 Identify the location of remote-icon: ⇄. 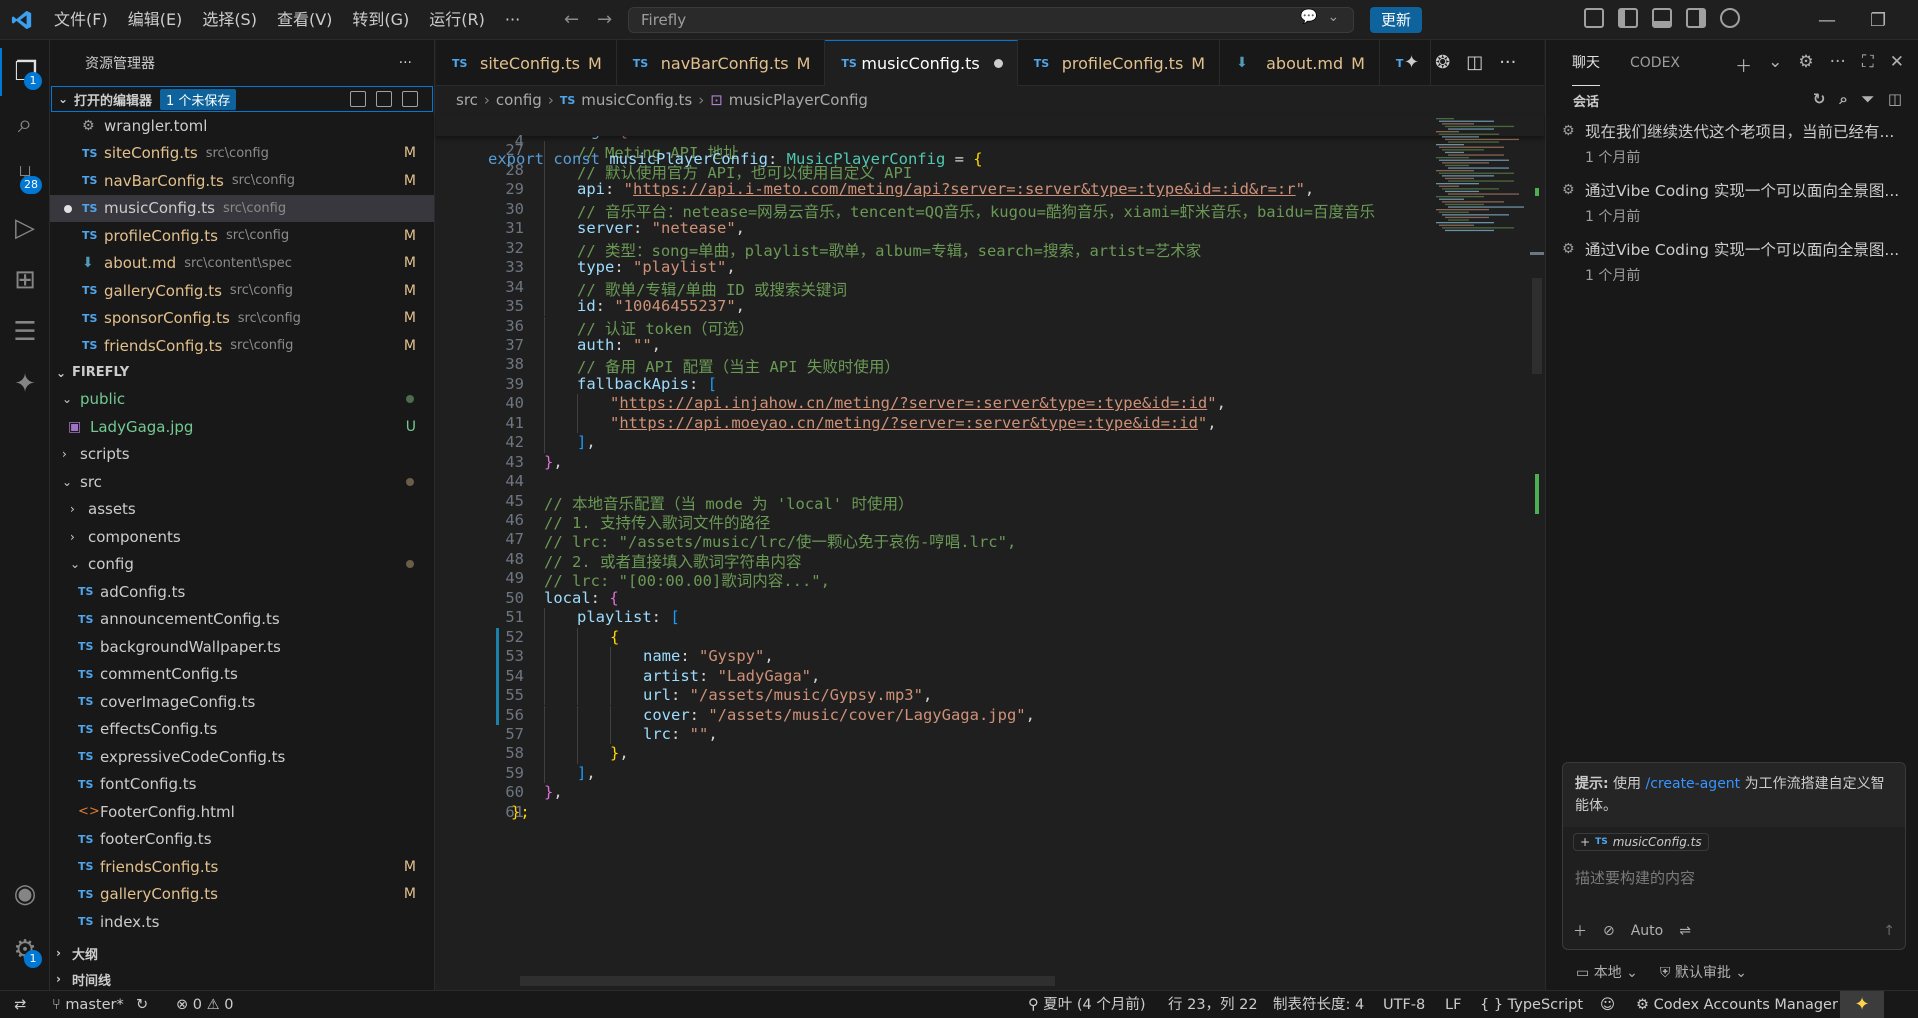
(20, 1004).